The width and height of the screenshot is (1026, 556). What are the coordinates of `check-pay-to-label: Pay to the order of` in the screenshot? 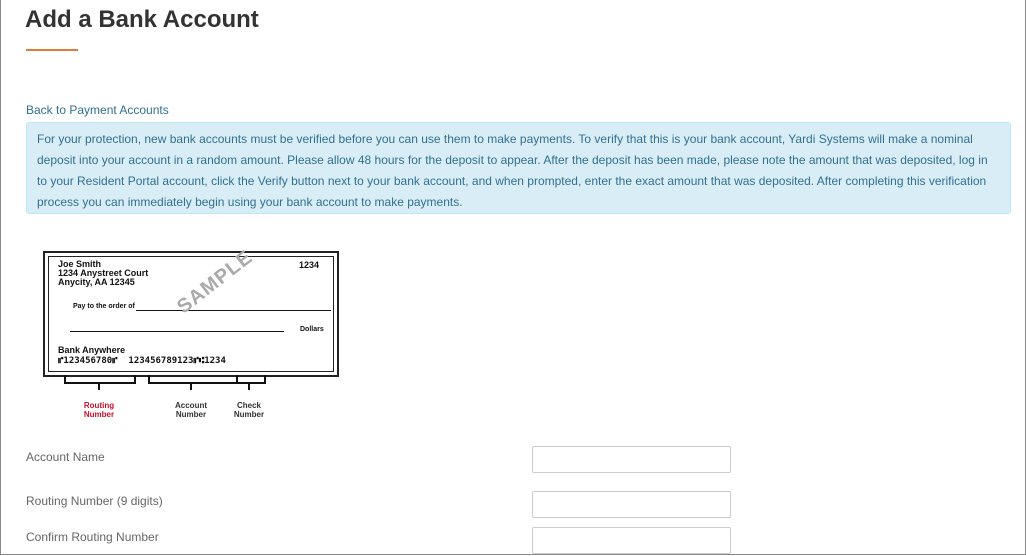 It's located at (104, 306).